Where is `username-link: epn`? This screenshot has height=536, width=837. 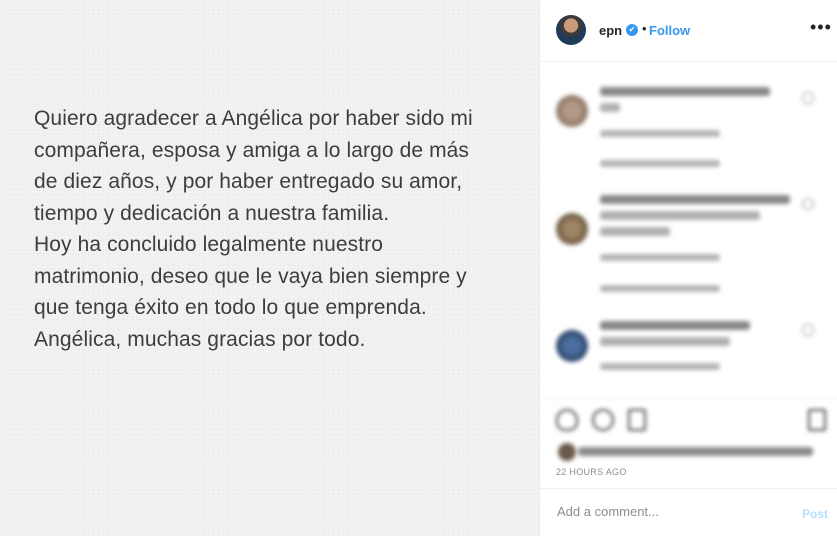 username-link: epn is located at coordinates (610, 30).